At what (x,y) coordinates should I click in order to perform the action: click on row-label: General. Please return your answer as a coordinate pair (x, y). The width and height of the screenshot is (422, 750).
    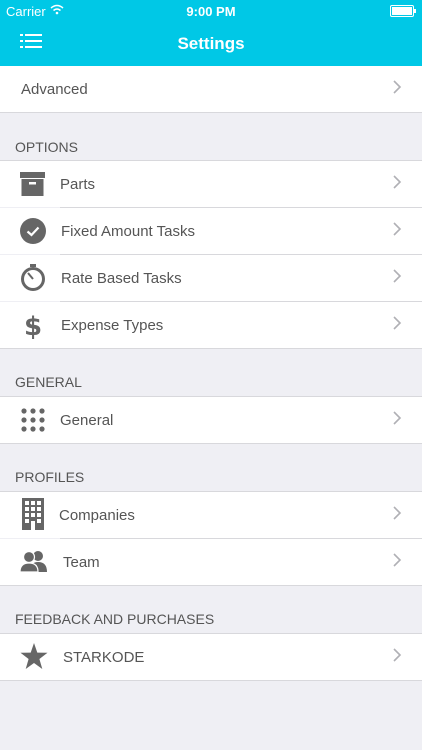
    Looking at the image, I should click on (87, 420).